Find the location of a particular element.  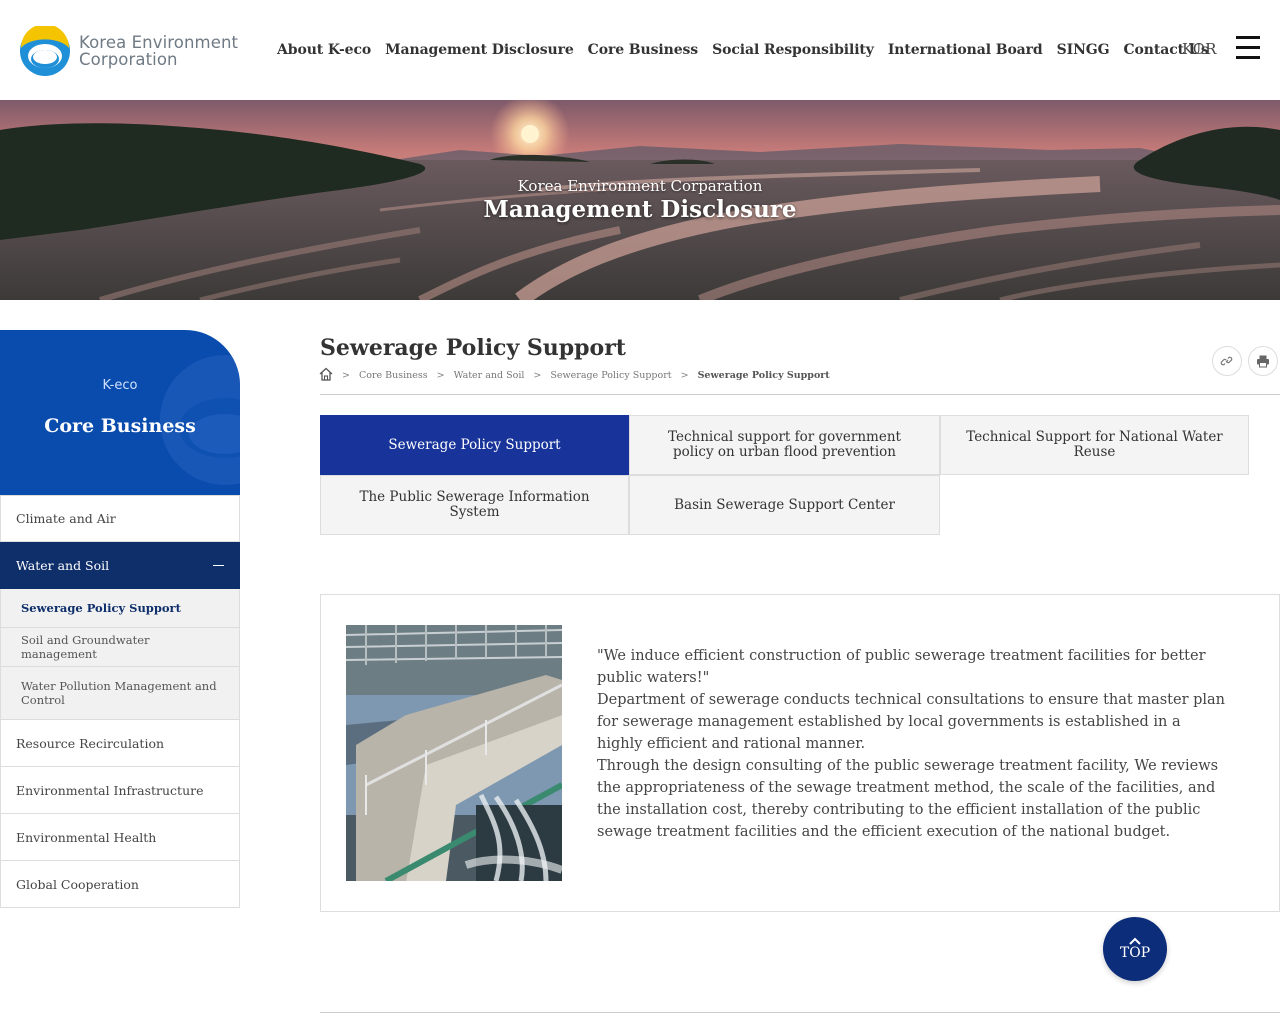

site-logo: Korea Environment Corporation is located at coordinates (130, 51).